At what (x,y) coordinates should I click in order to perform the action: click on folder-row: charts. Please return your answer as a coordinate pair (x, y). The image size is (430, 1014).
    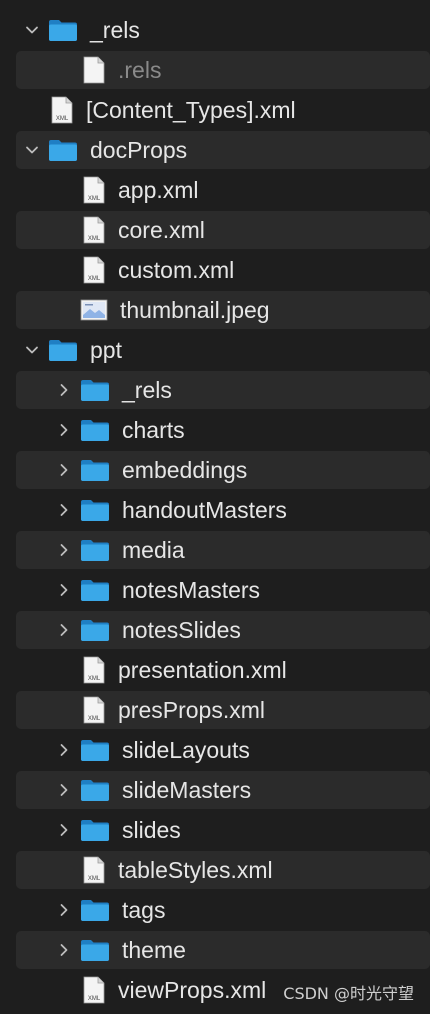
    Looking at the image, I should click on (215, 430).